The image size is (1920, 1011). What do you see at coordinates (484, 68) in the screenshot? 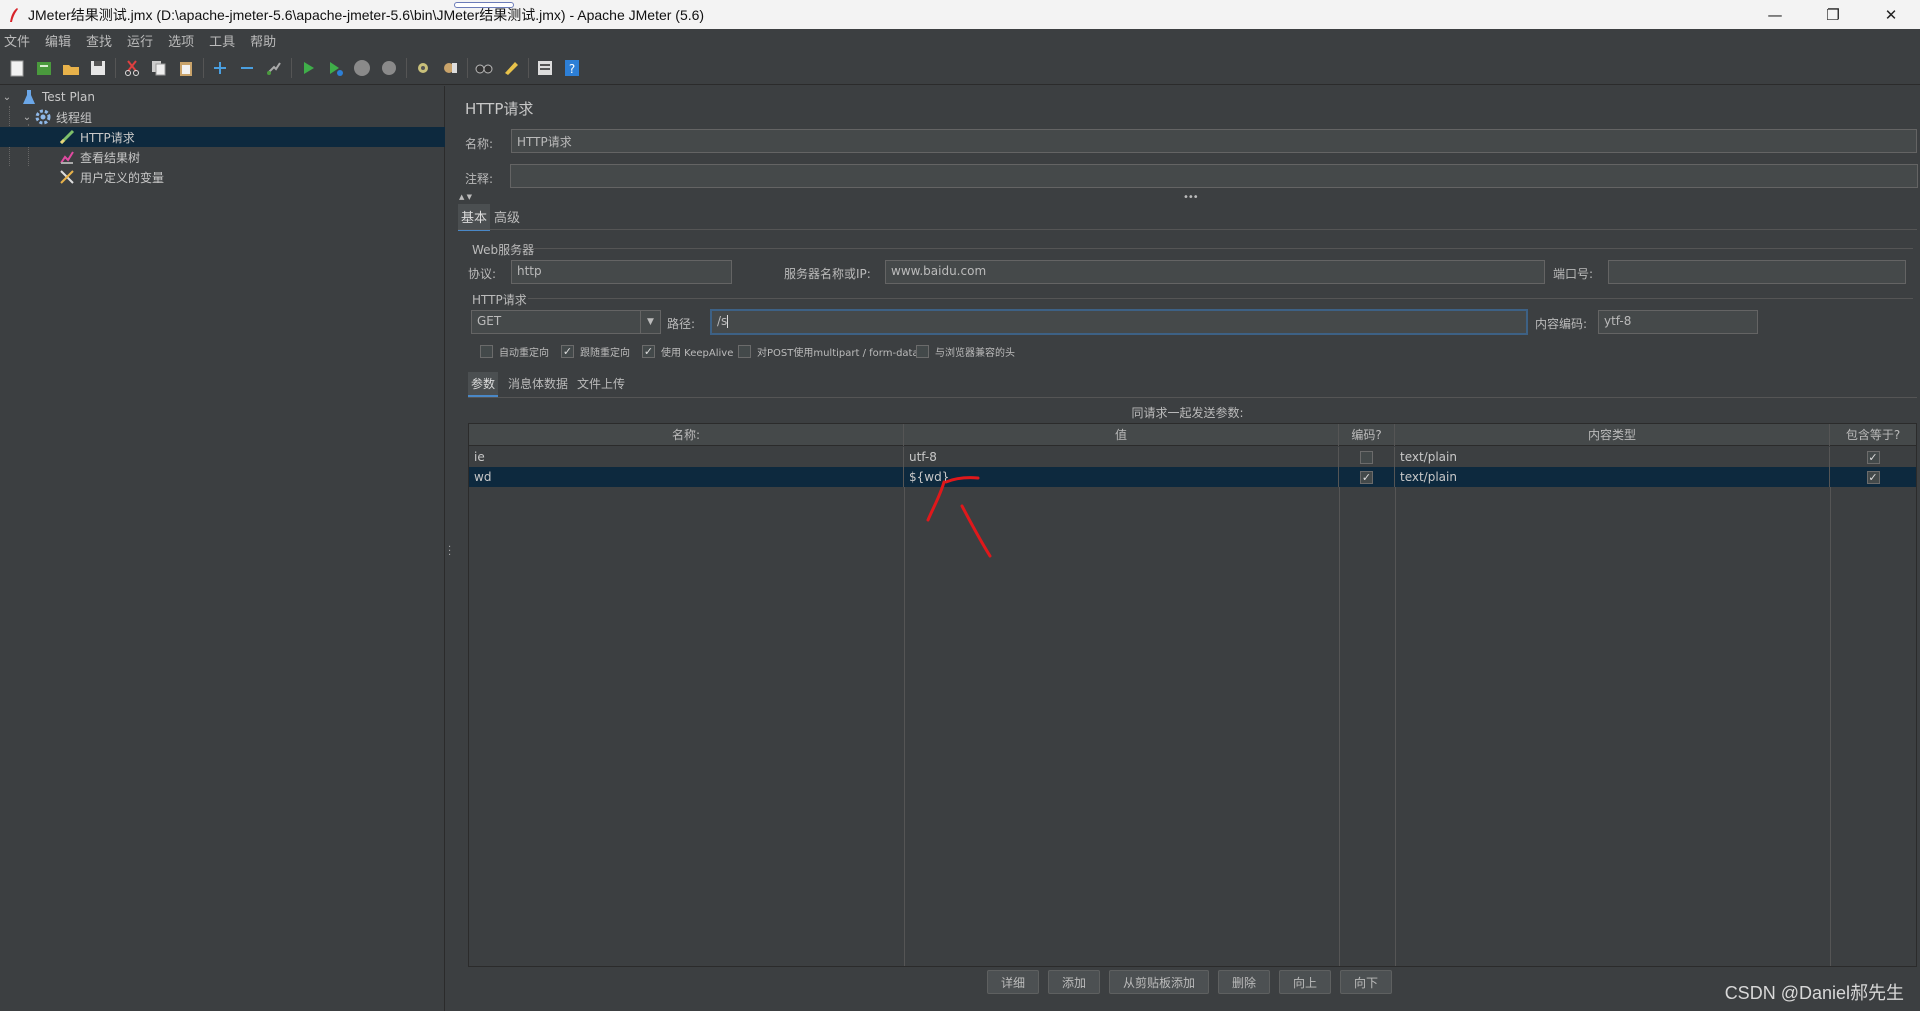
I see `search-icon` at bounding box center [484, 68].